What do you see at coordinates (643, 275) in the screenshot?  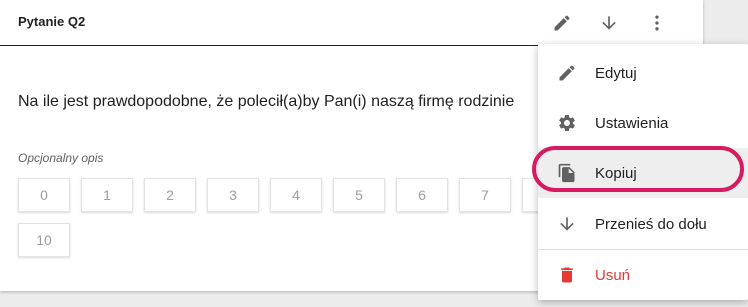 I see `menu-item-delete: Usuń` at bounding box center [643, 275].